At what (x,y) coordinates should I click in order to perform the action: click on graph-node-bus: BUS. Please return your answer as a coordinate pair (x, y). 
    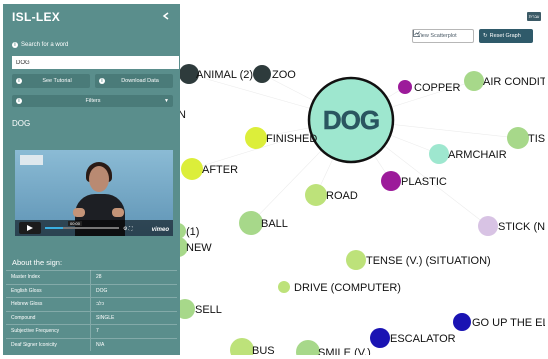
    Looking at the image, I should click on (252, 346).